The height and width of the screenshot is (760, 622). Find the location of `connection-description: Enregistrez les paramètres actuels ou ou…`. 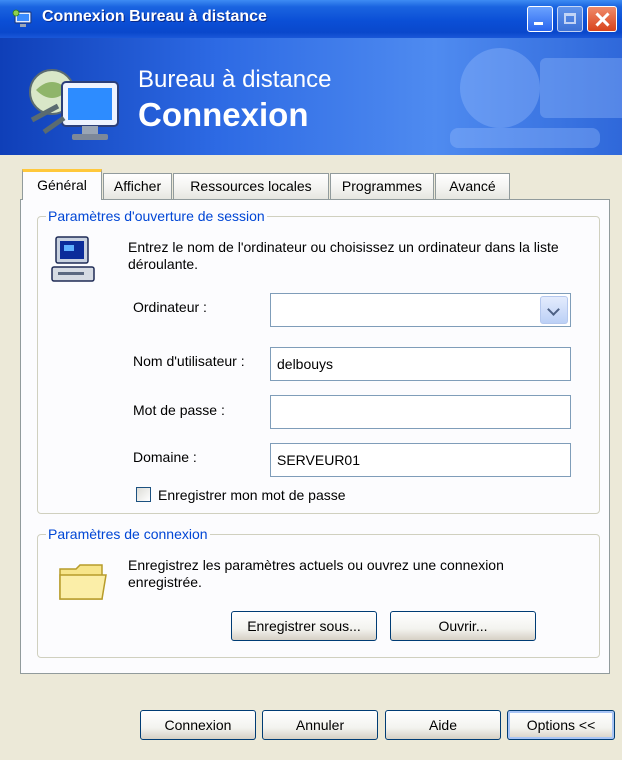

connection-description: Enregistrez les paramètres actuels ou ou… is located at coordinates (316, 573).